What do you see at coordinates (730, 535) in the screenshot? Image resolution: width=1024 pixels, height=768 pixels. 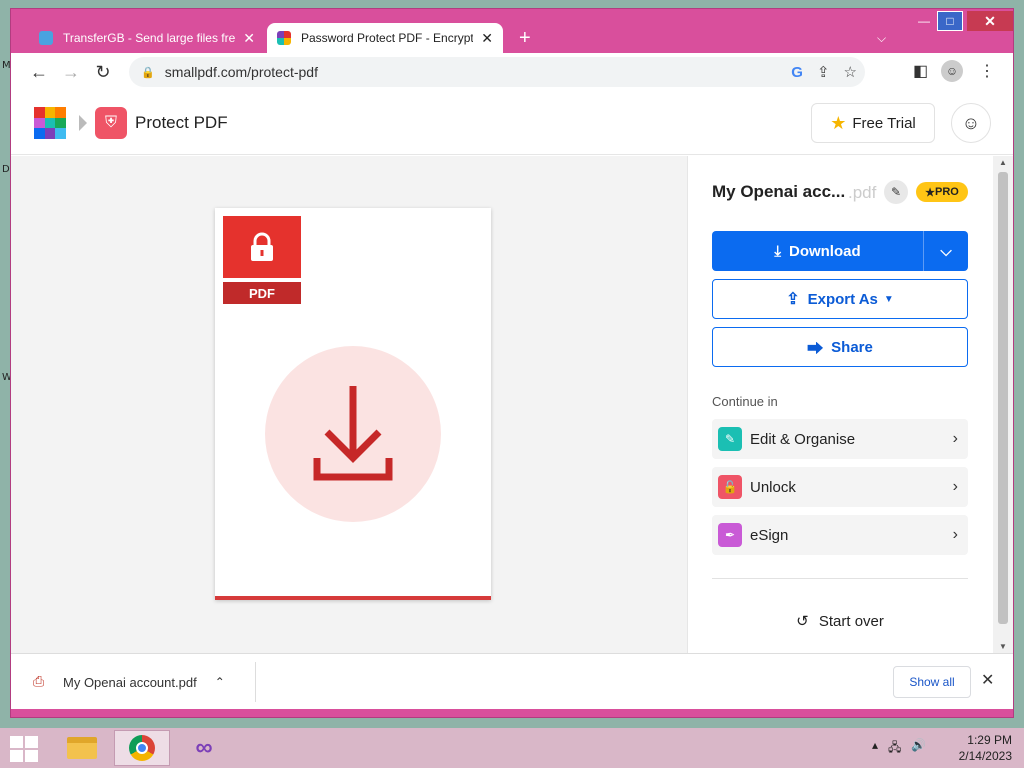 I see `esign-pen-icon: ✒` at bounding box center [730, 535].